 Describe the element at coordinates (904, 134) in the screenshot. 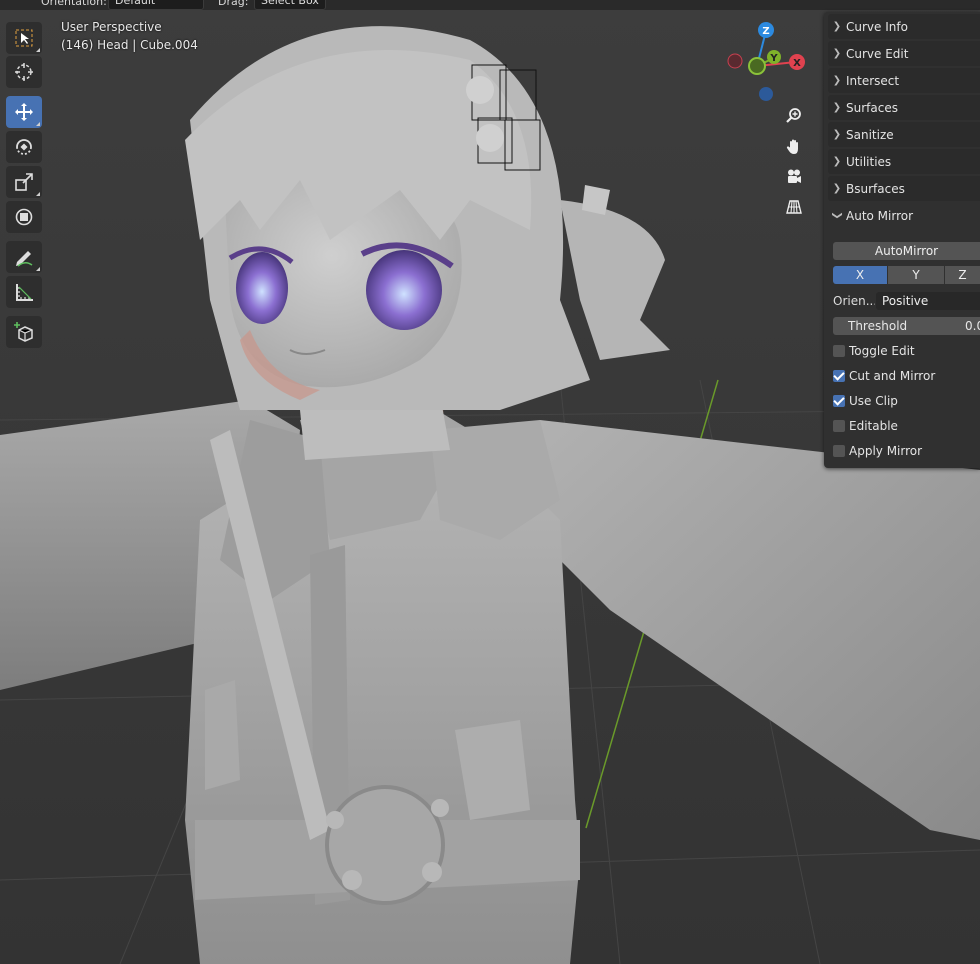

I see `panel-sanitize: ❯ Sanitize` at that location.